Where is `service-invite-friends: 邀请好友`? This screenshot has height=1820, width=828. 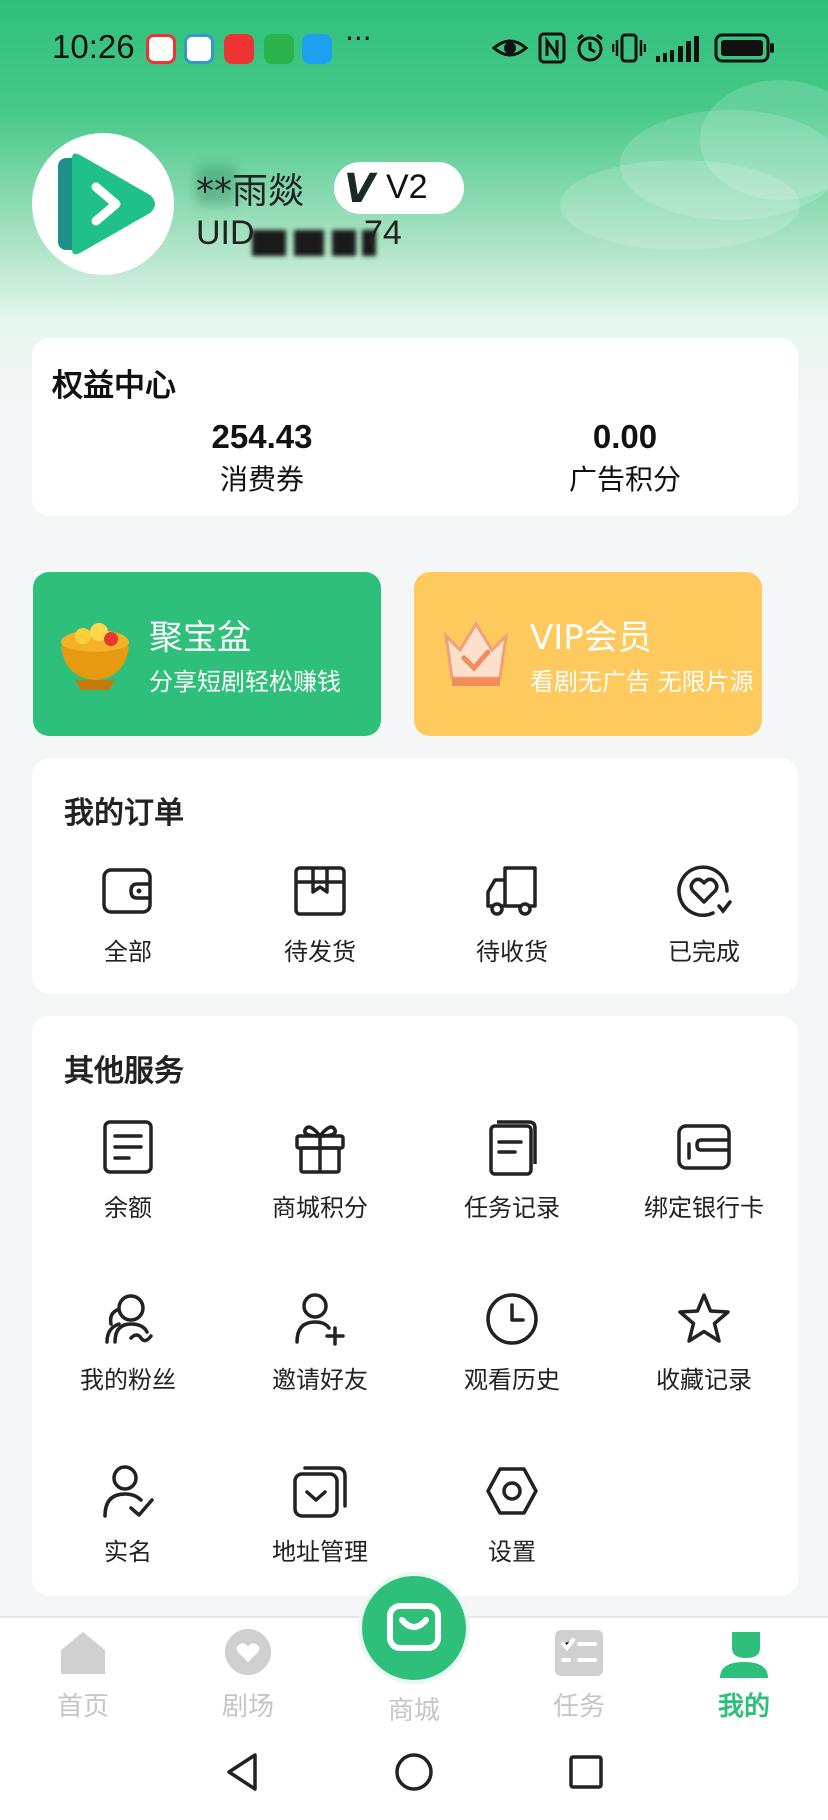
service-invite-friends: 邀请好友 is located at coordinates (320, 1342).